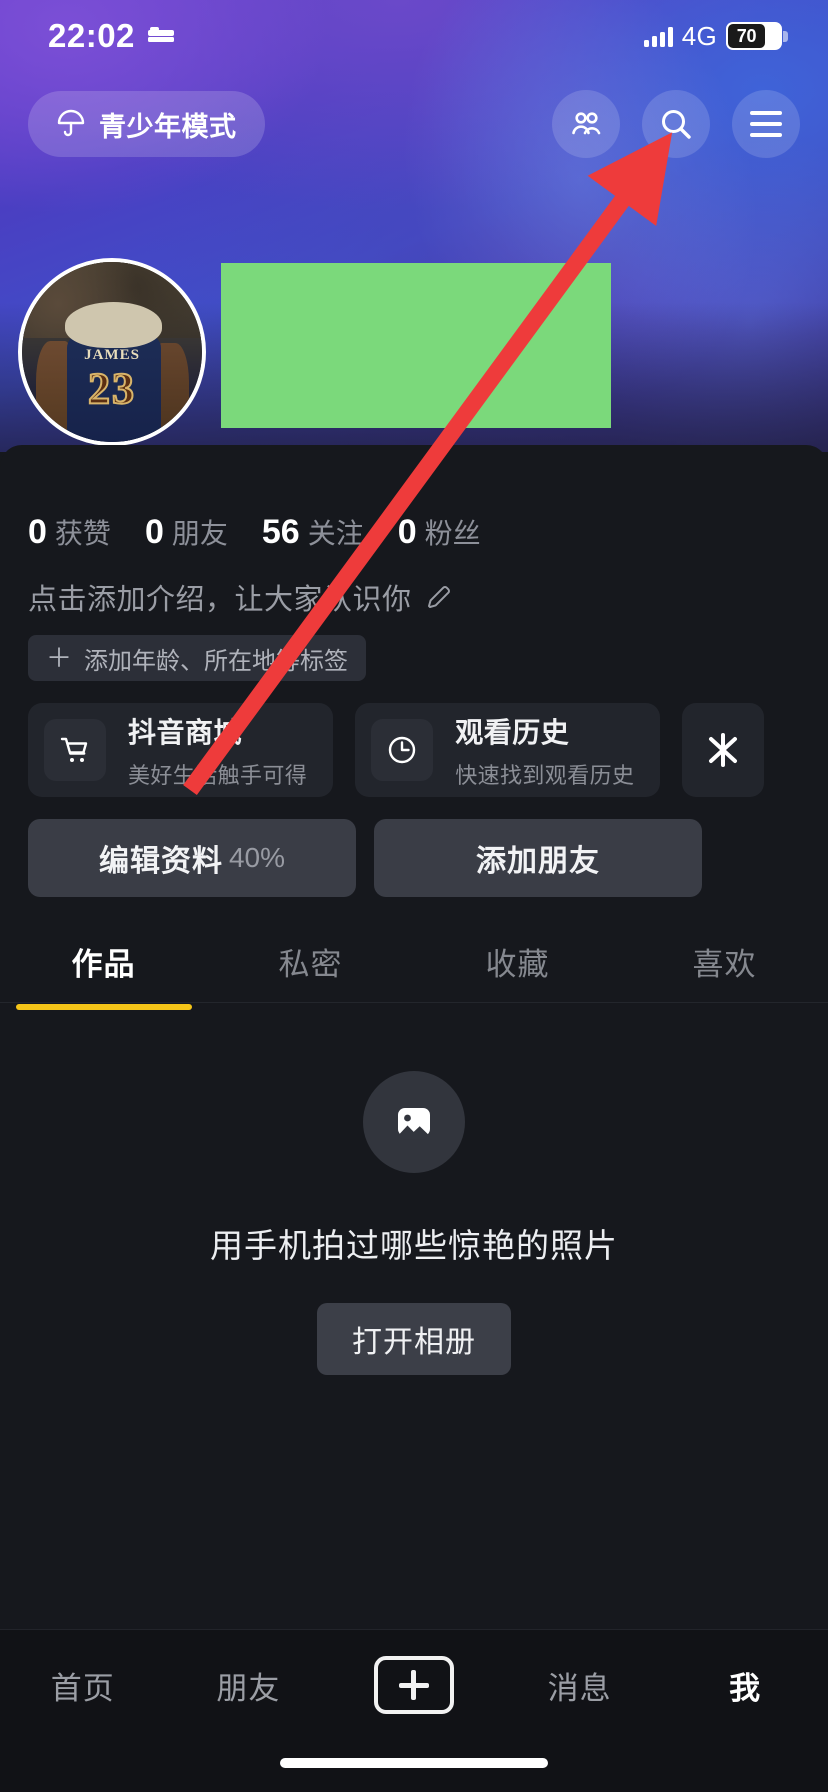 Image resolution: width=828 pixels, height=1792 pixels. Describe the element at coordinates (414, 1245) in the screenshot. I see `empty-state-text: 用手机拍过哪些惊艳的照片` at that location.